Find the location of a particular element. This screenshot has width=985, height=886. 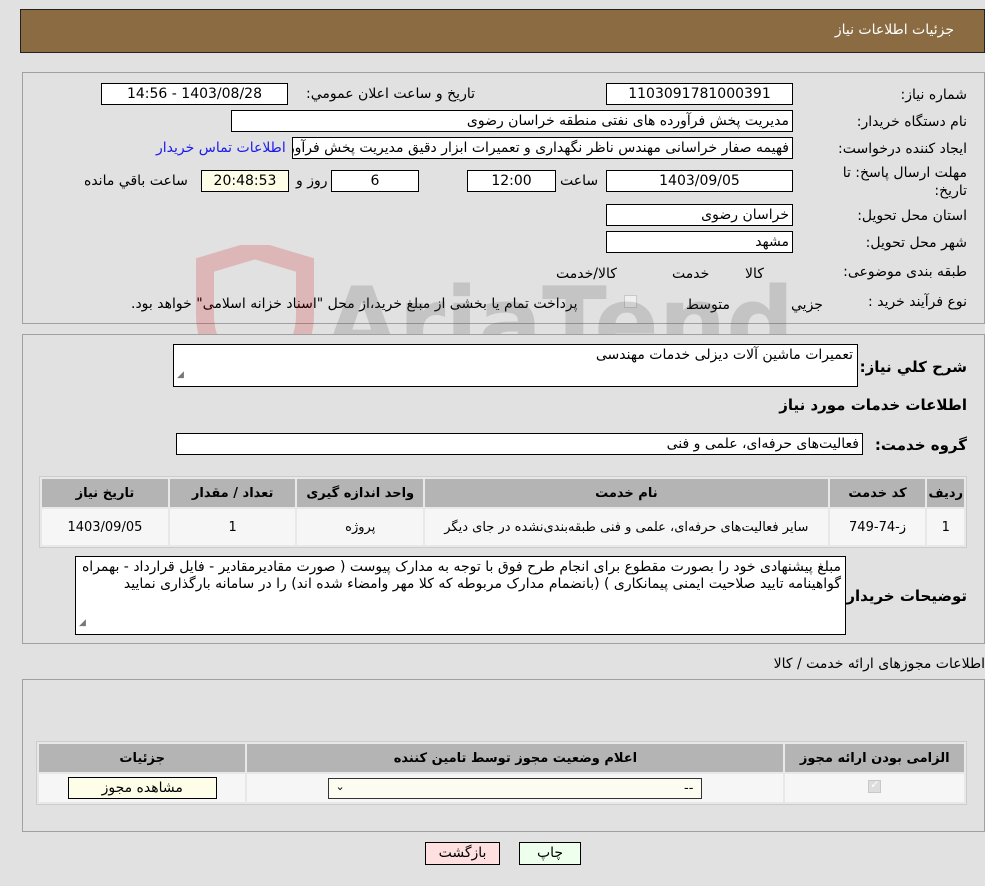

days-label: روز و is located at coordinates (312, 181).